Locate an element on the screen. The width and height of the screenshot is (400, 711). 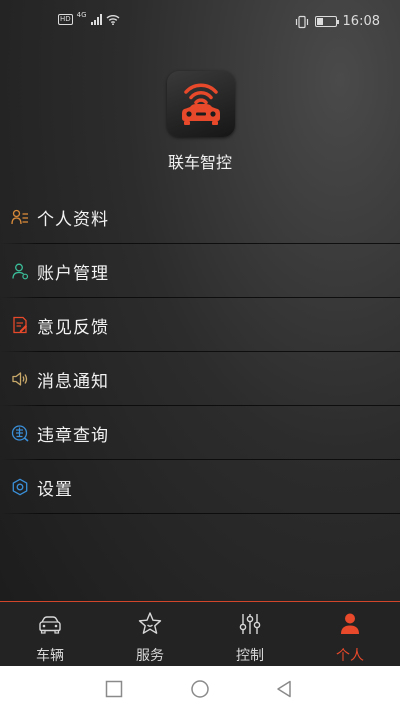
battery-icon is located at coordinates (326, 21).